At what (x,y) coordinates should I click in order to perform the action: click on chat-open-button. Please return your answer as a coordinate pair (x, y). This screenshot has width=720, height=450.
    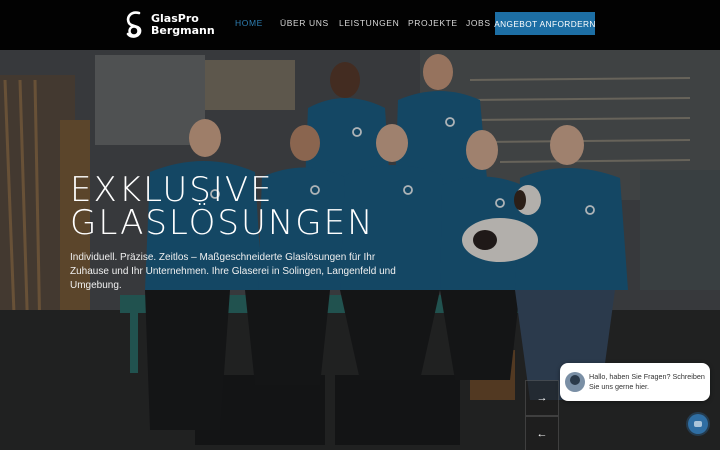
    Looking at the image, I should click on (698, 424).